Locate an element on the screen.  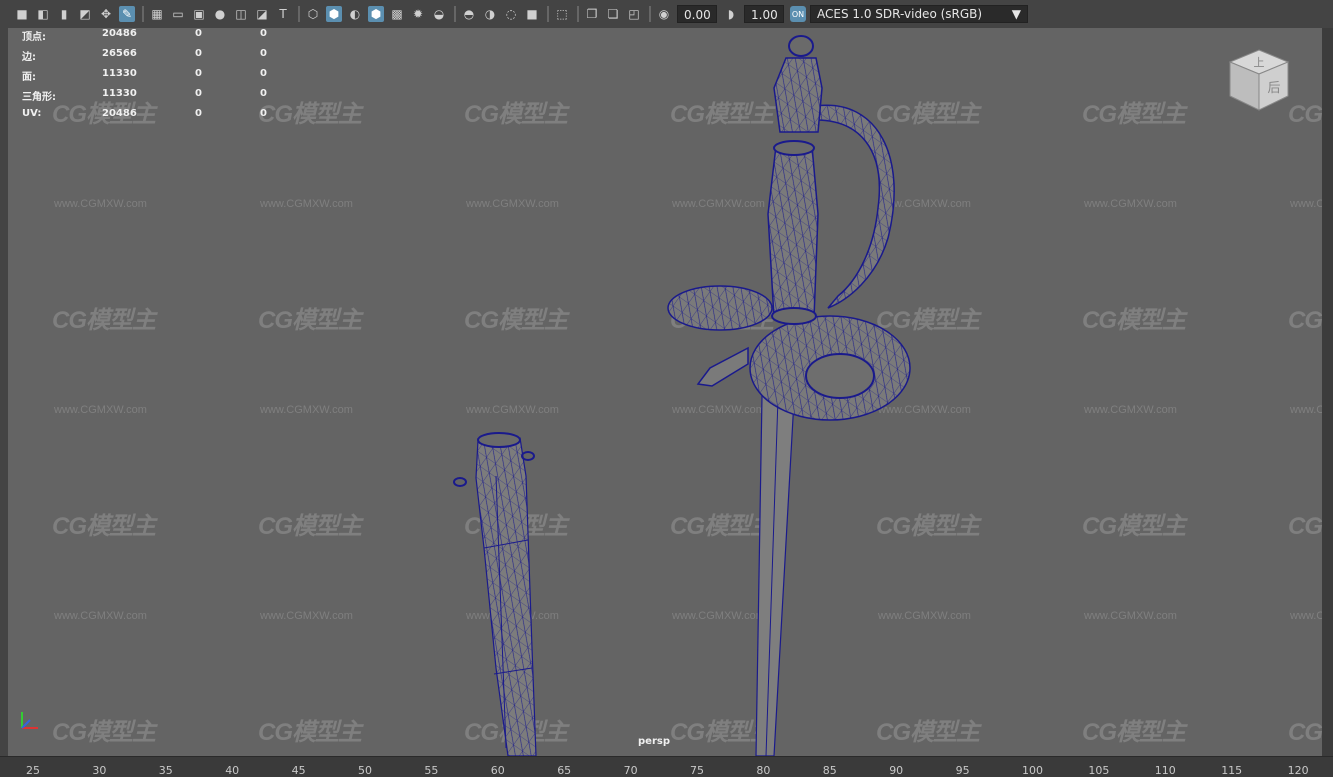
depth-of-field-icon: ■ is located at coordinates (532, 14).